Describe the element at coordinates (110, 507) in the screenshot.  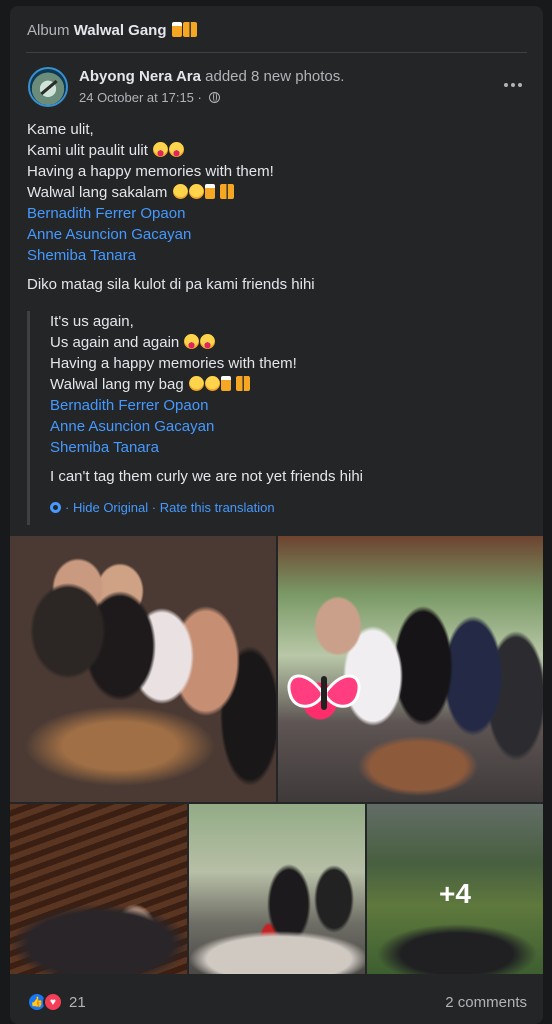
I see `hide-original-link: Hide Original` at that location.